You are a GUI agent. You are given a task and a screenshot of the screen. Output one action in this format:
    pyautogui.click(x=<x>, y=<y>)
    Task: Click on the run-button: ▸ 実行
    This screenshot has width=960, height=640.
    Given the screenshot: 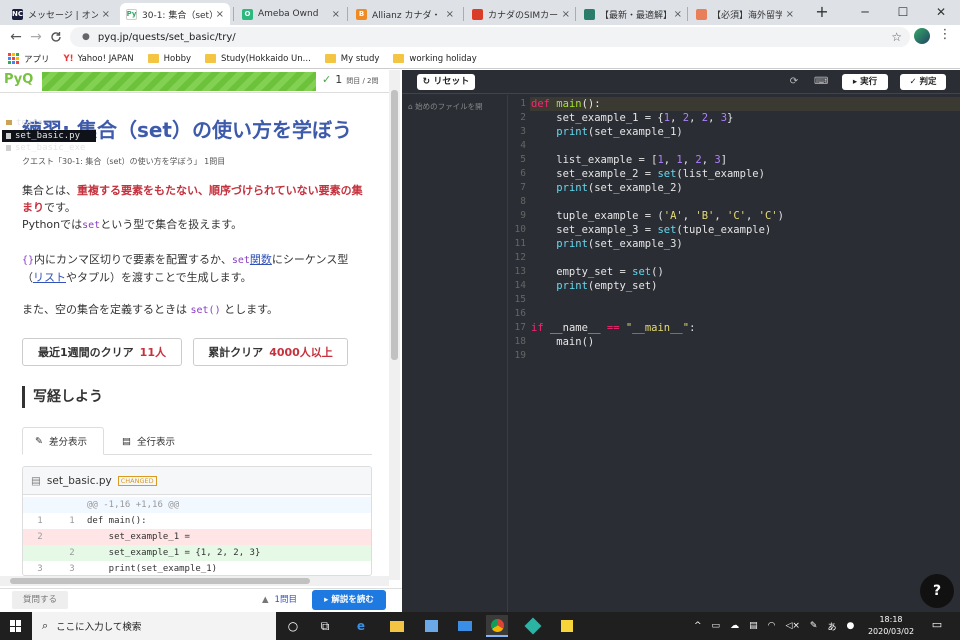 What is the action you would take?
    pyautogui.click(x=865, y=82)
    